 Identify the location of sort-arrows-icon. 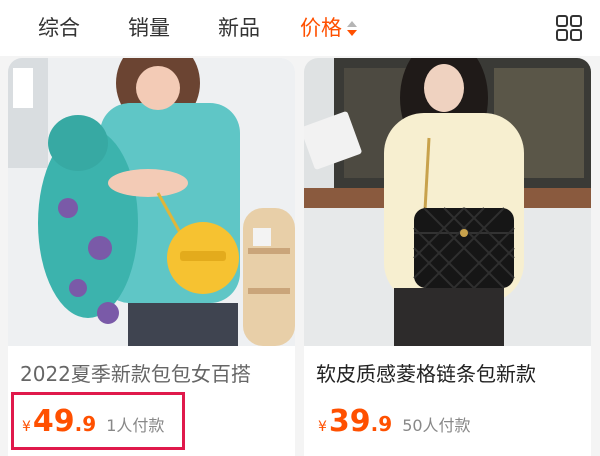
(352, 28).